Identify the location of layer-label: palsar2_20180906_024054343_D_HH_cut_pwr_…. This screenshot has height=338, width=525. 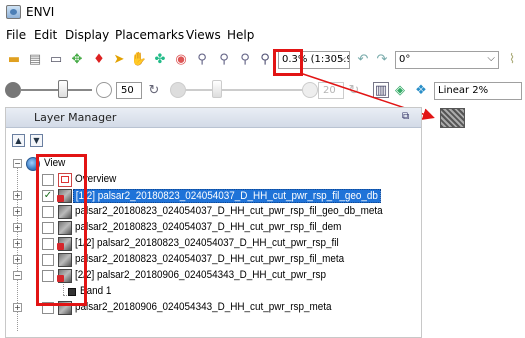
(203, 307).